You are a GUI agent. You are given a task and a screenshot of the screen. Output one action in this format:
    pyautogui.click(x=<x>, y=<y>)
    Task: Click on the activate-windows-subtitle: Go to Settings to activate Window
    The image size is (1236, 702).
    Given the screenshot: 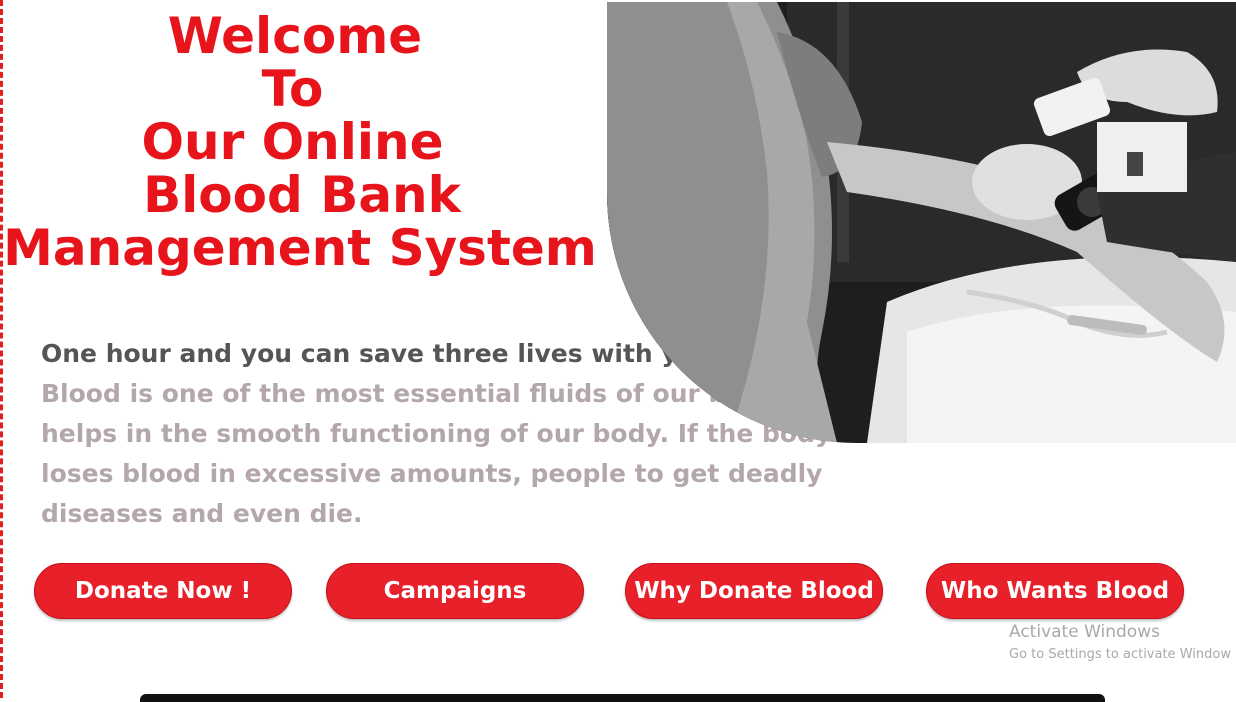 What is the action you would take?
    pyautogui.click(x=1120, y=654)
    